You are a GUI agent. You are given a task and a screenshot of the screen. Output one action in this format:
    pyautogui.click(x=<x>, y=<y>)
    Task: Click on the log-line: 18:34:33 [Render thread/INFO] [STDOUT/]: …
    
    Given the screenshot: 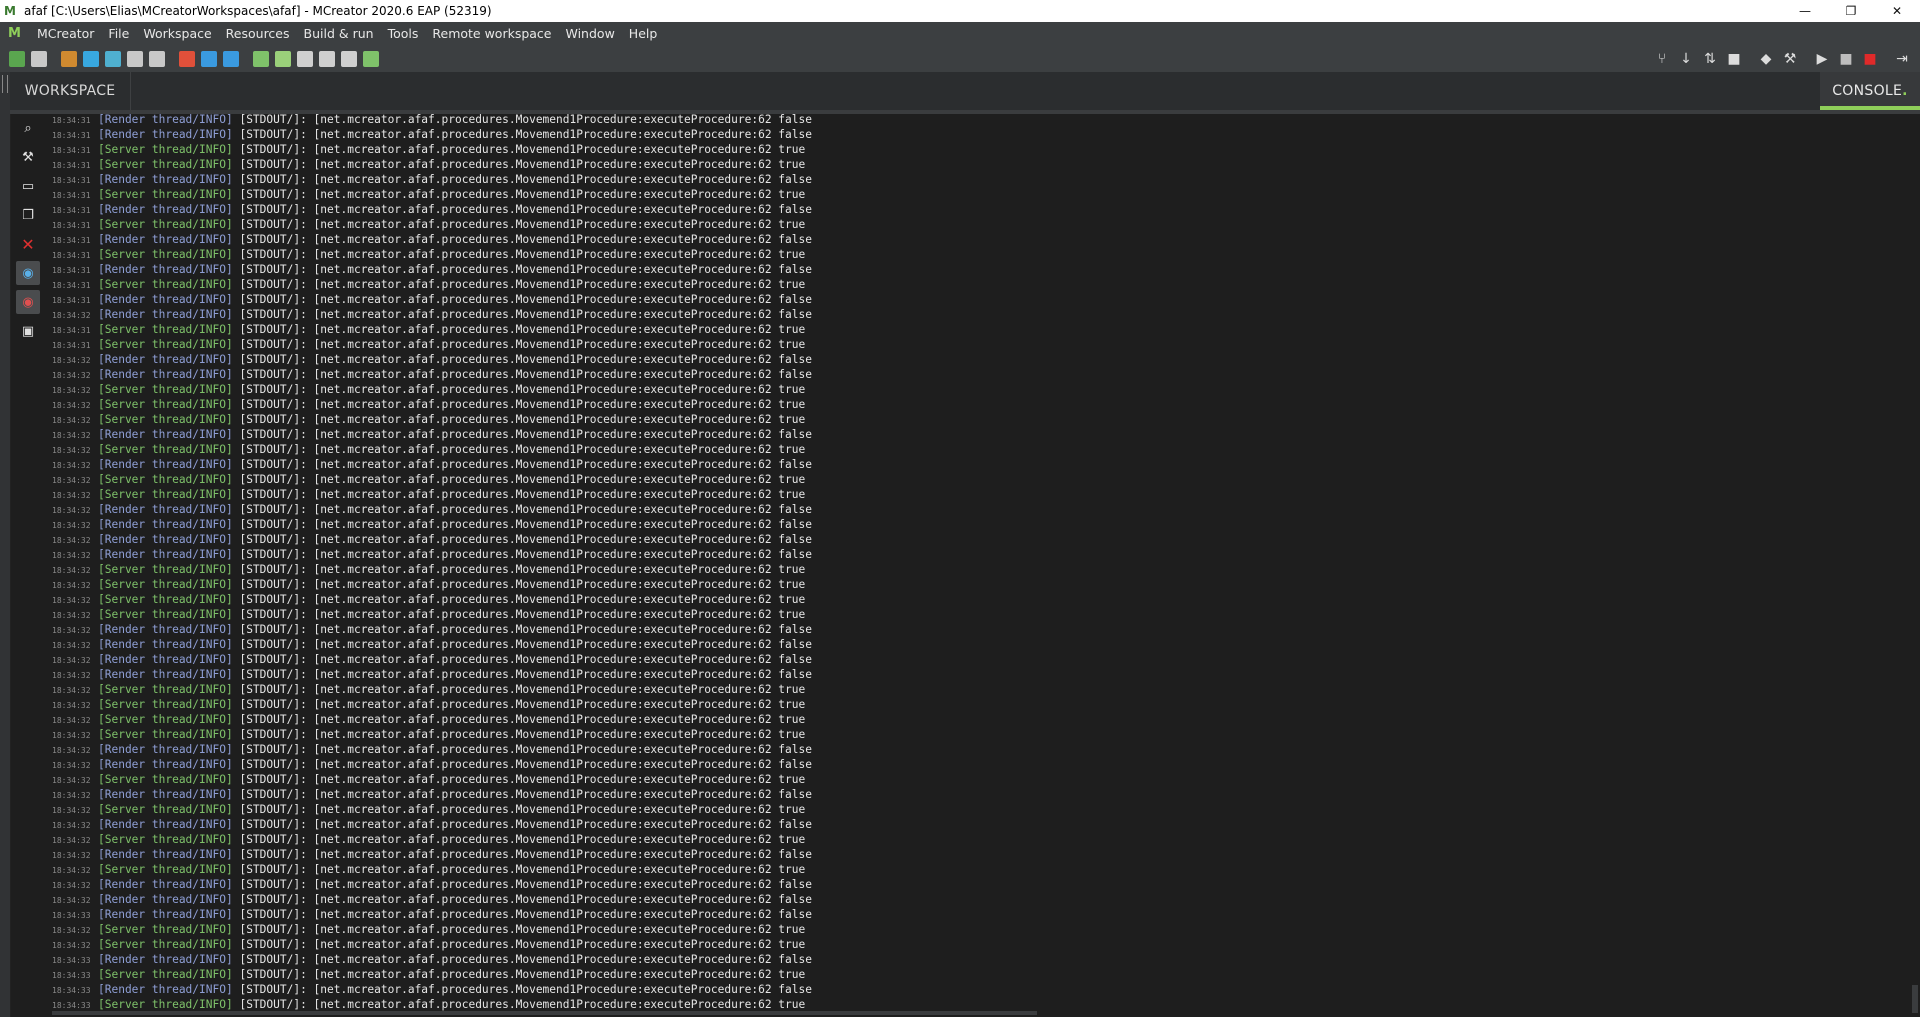 What is the action you would take?
    pyautogui.click(x=977, y=989)
    